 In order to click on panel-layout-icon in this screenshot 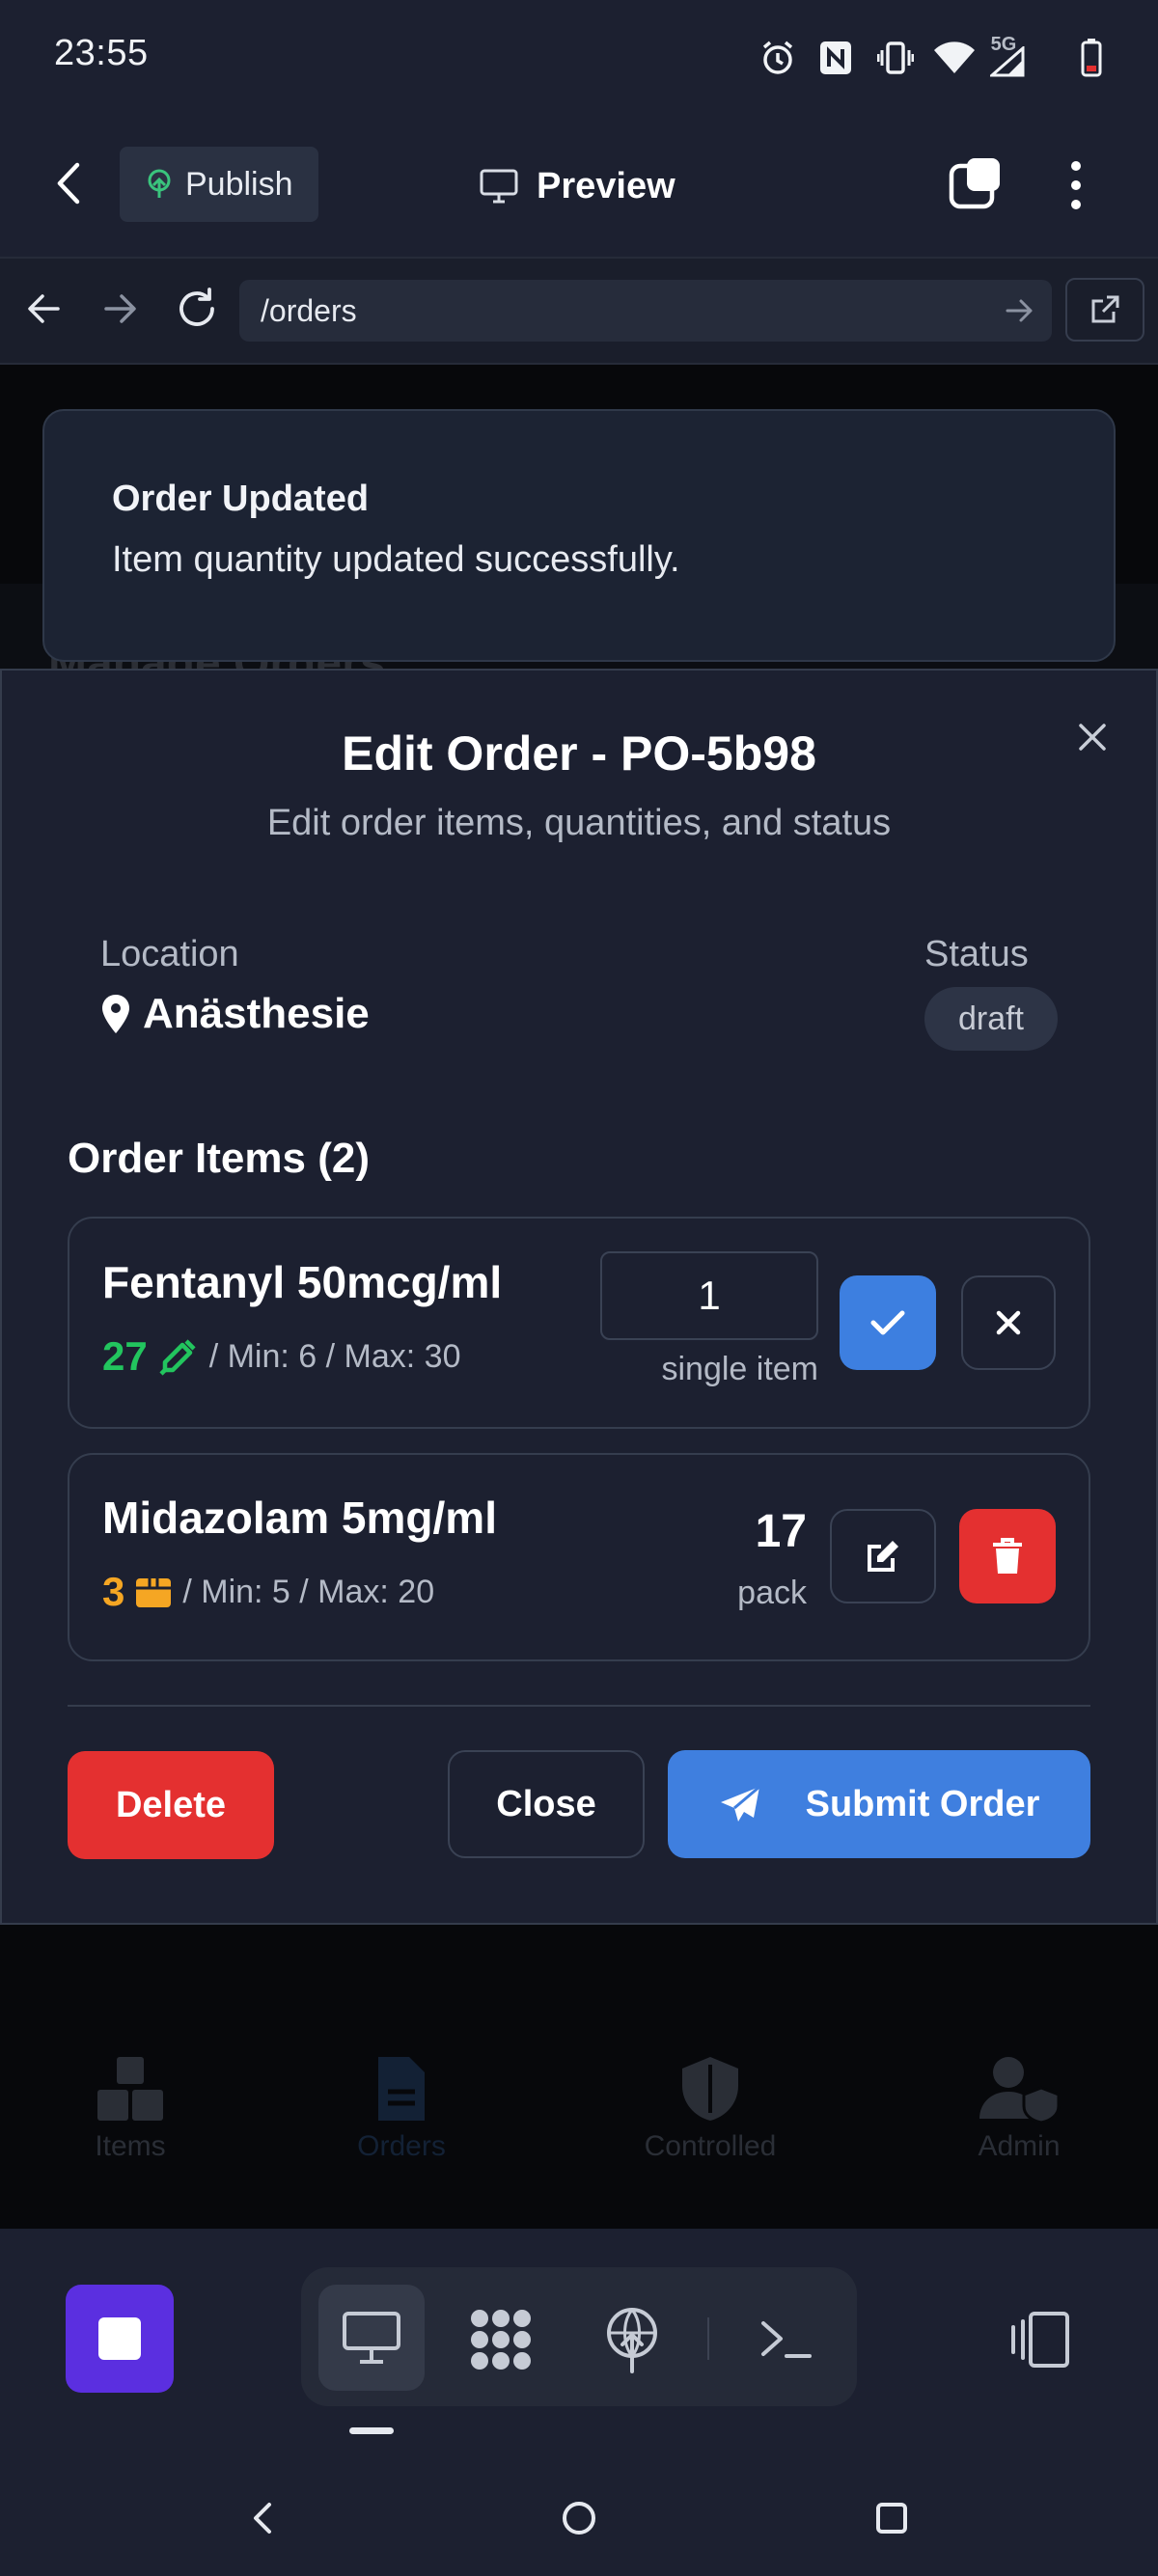, I will do `click(1040, 2340)`.